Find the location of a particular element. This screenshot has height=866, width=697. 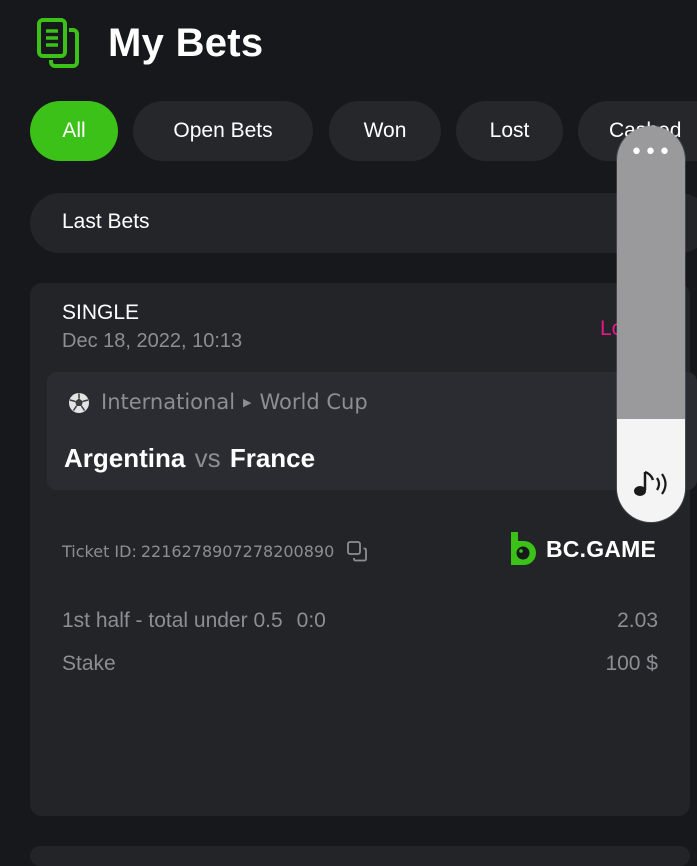

vs-label: vs is located at coordinates (207, 458).